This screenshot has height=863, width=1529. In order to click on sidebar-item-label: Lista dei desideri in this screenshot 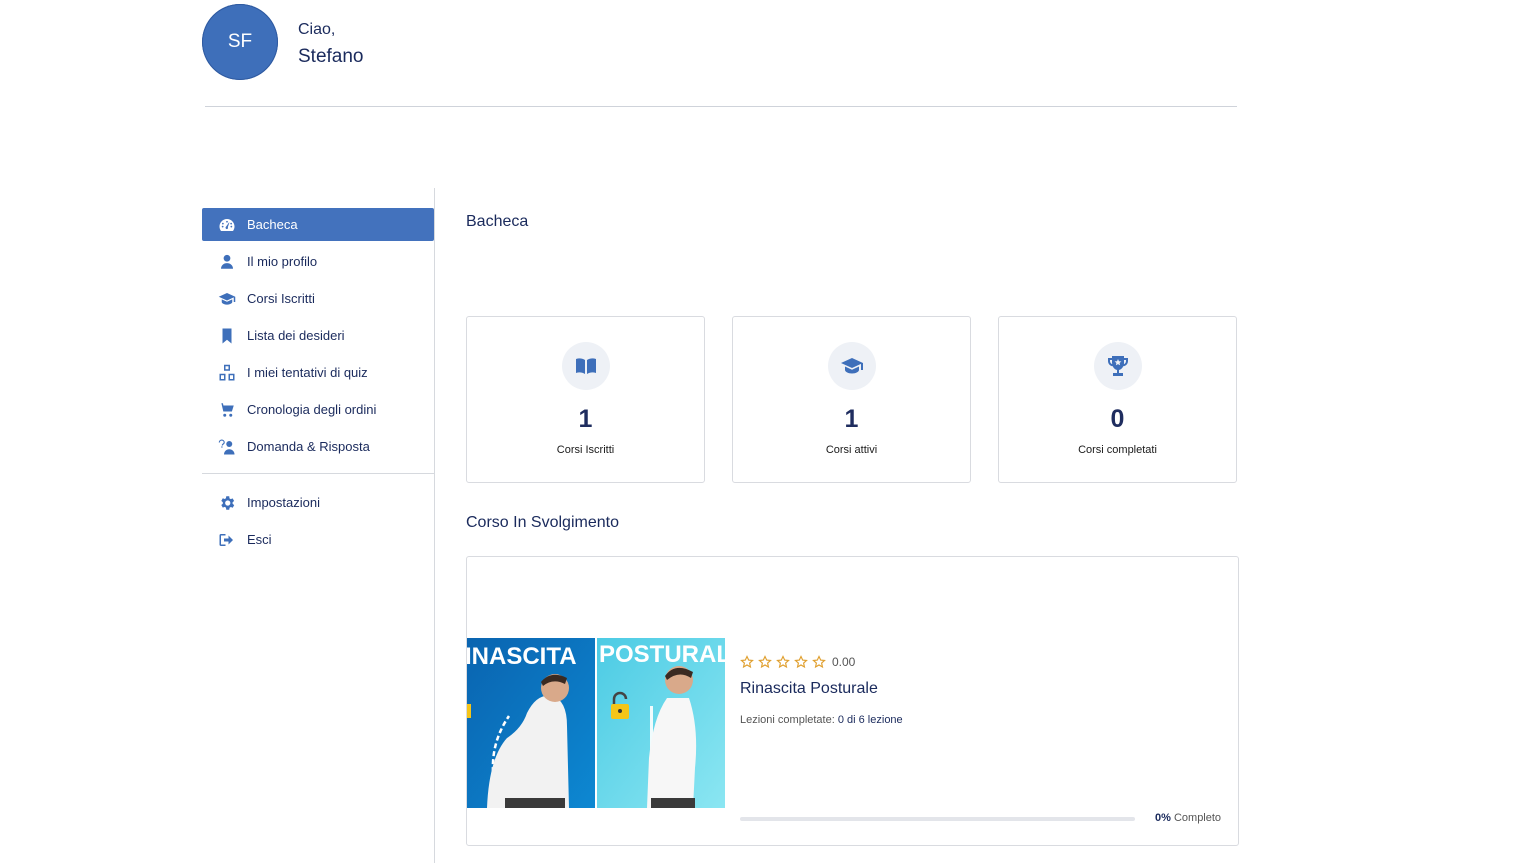, I will do `click(296, 335)`.